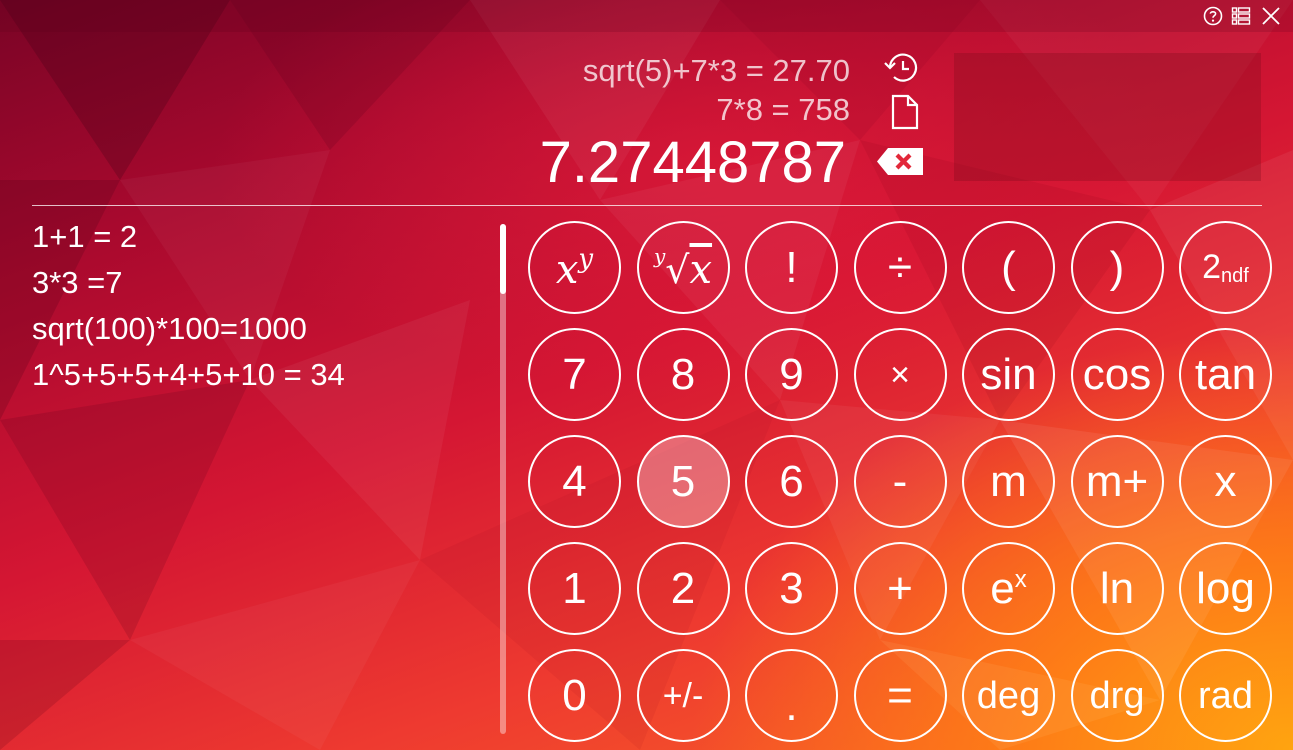  What do you see at coordinates (1008, 588) in the screenshot?
I see `exponential-button: ex` at bounding box center [1008, 588].